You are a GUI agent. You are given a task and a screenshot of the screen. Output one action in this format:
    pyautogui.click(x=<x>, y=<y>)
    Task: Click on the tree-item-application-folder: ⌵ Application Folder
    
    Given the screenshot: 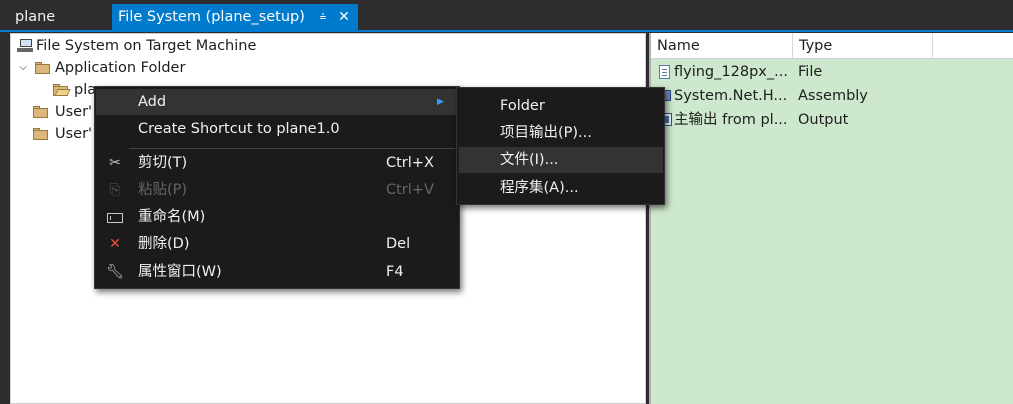 What is the action you would take?
    pyautogui.click(x=315, y=68)
    